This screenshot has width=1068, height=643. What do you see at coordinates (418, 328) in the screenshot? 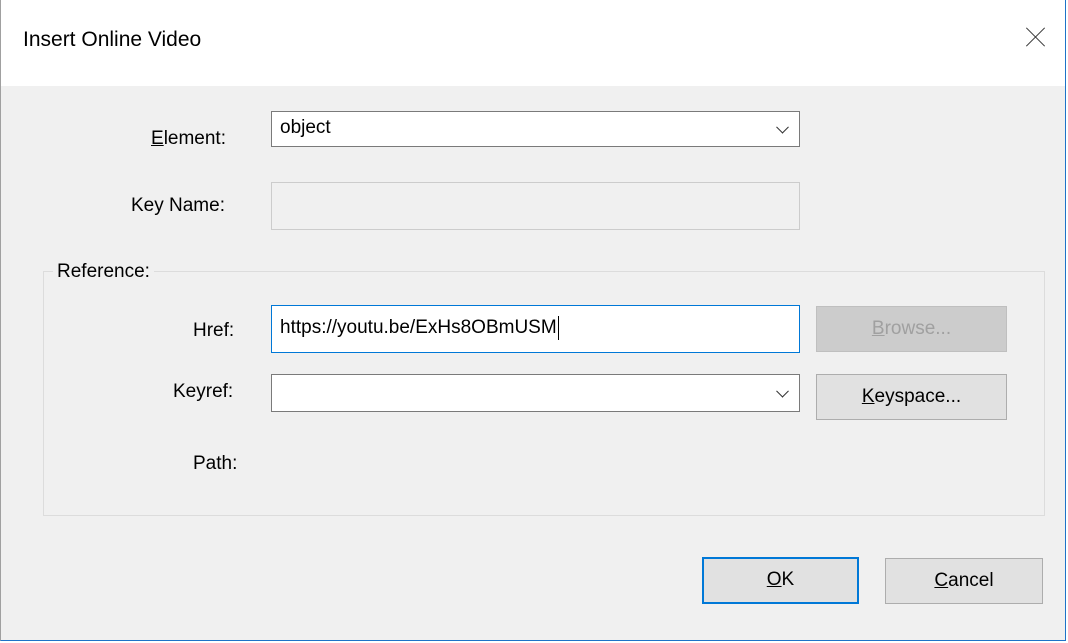
I see `href-input-value: https://youtu.be/ExHs8OBmUSM` at bounding box center [418, 328].